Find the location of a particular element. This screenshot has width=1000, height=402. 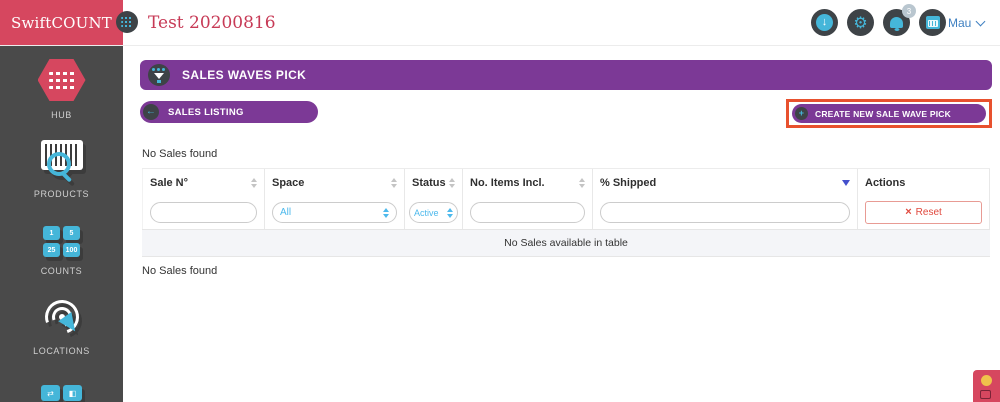

transfer-tiles-icon: ⇄ ◧ is located at coordinates (61, 393).